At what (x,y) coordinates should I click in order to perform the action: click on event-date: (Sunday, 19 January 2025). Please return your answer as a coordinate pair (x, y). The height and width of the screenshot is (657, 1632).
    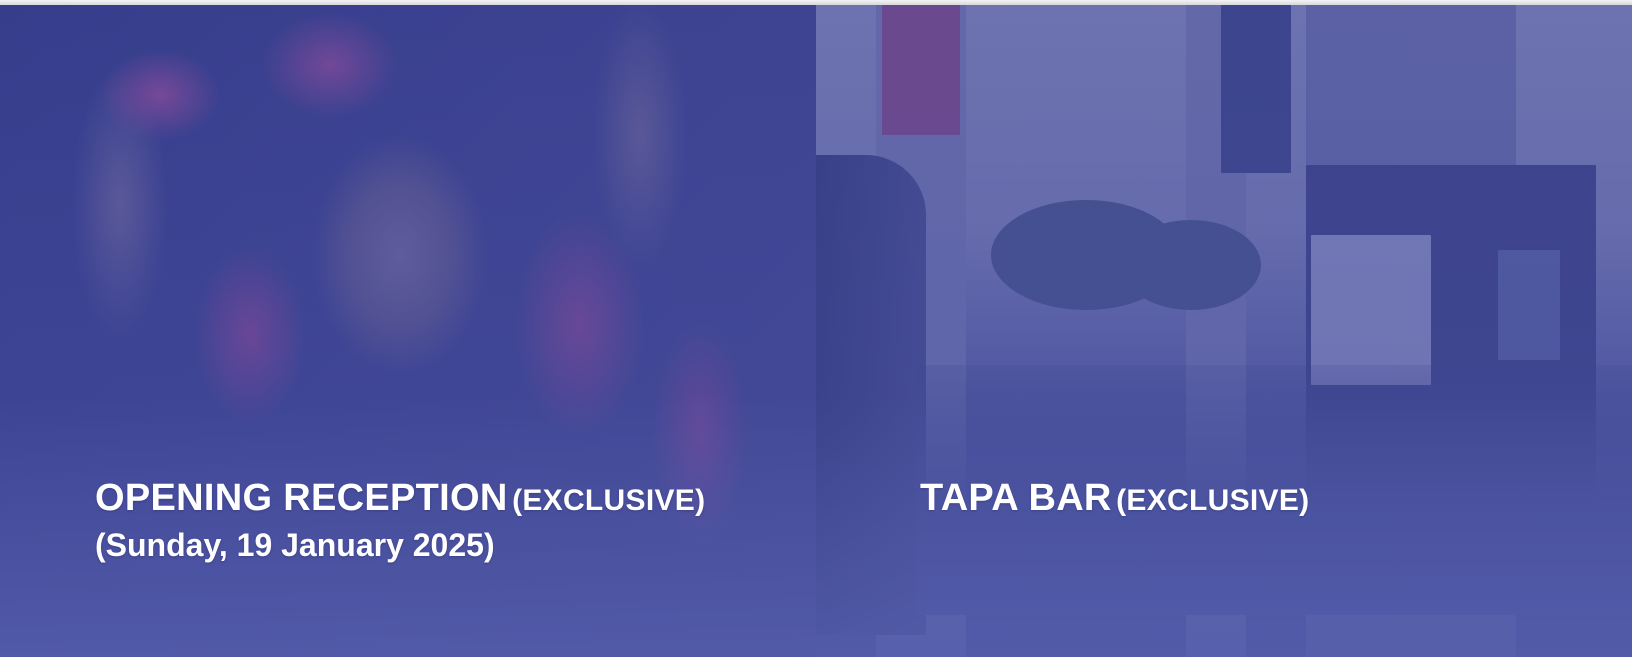
    Looking at the image, I should click on (295, 544).